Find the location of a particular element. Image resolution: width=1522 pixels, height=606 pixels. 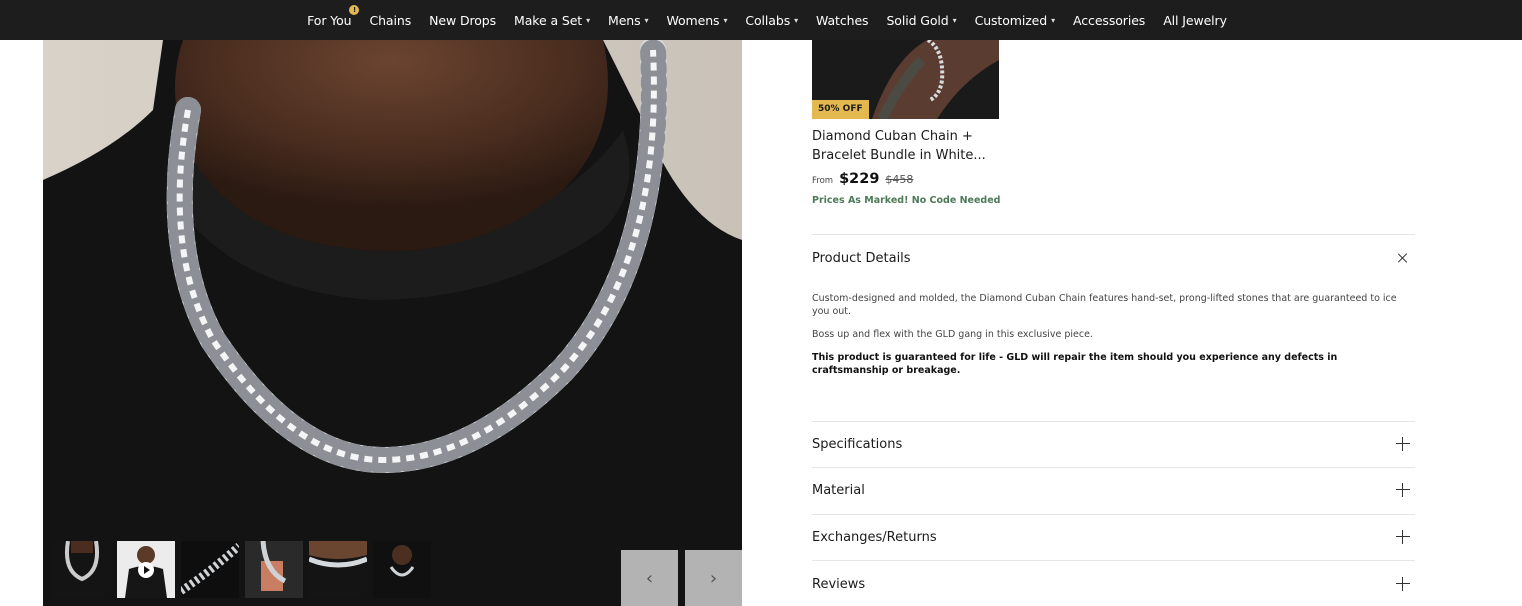

nav-item-accessories: Accessories is located at coordinates (1109, 20).